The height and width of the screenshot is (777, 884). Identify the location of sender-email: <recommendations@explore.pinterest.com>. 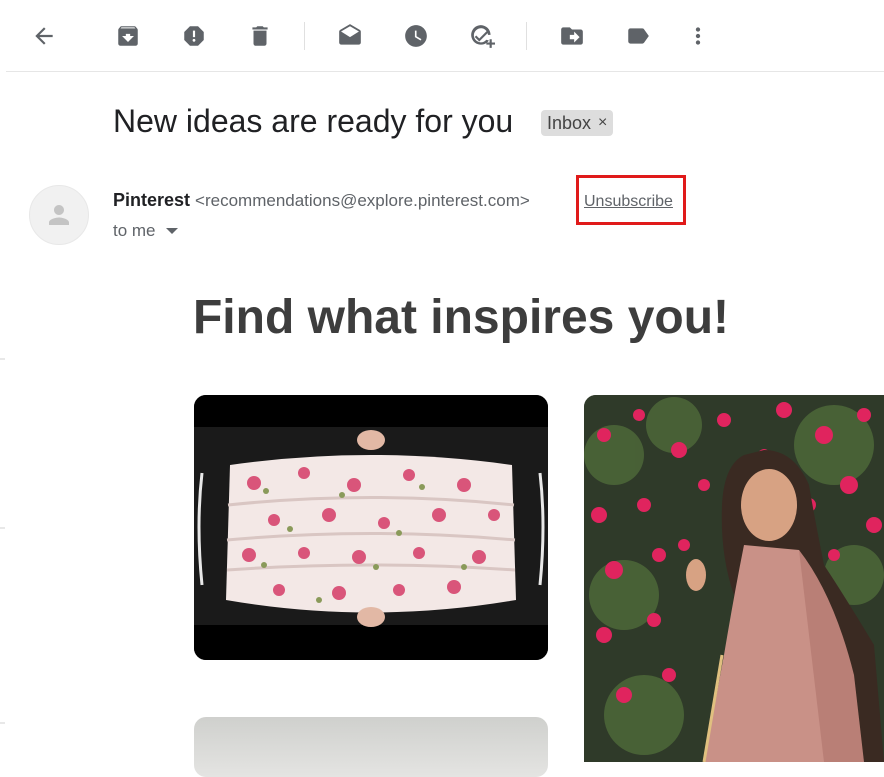
(362, 200).